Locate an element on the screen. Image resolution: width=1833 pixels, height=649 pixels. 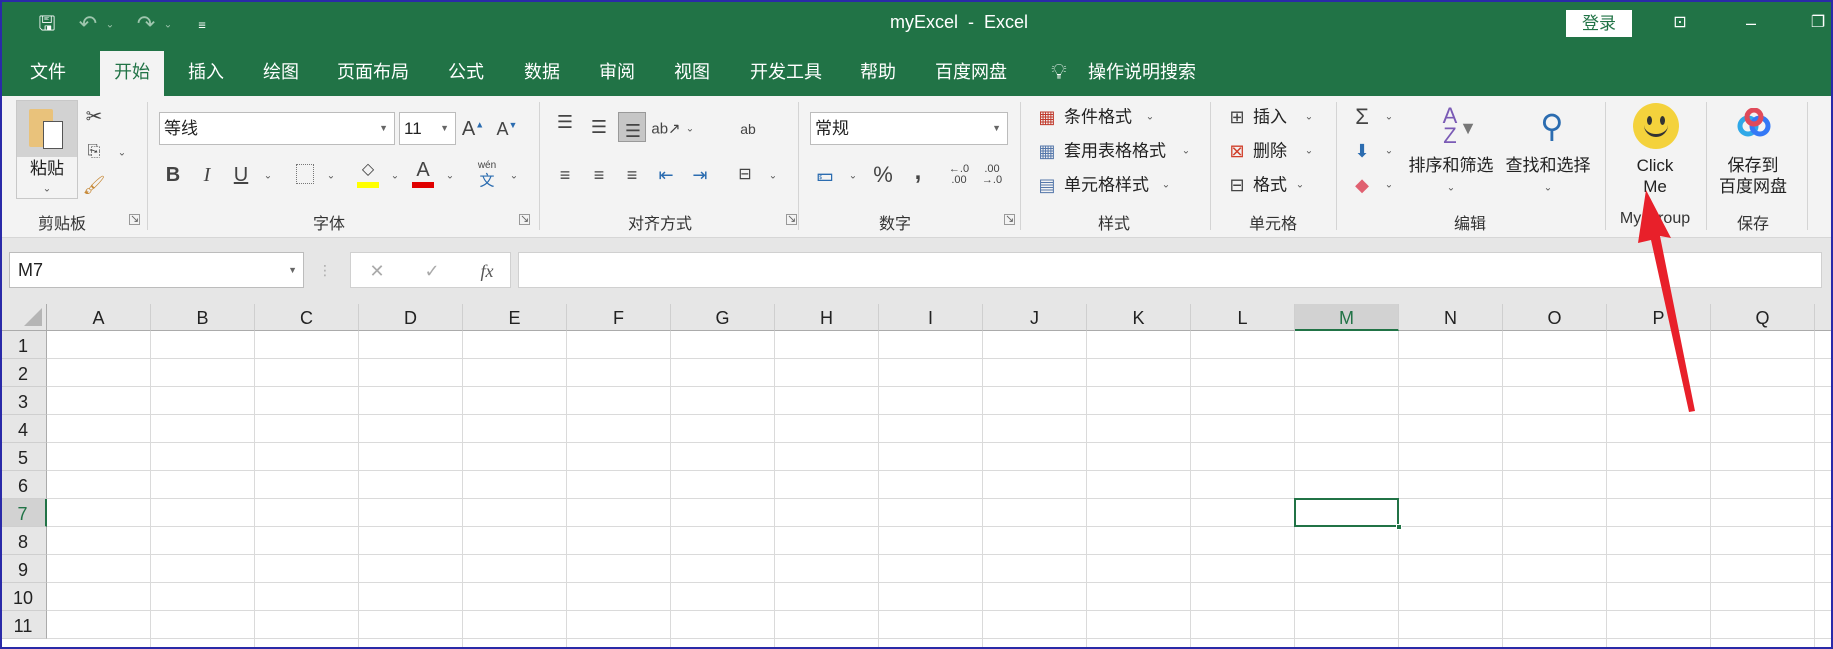
annotation-arrow is located at coordinates (1666, 301).